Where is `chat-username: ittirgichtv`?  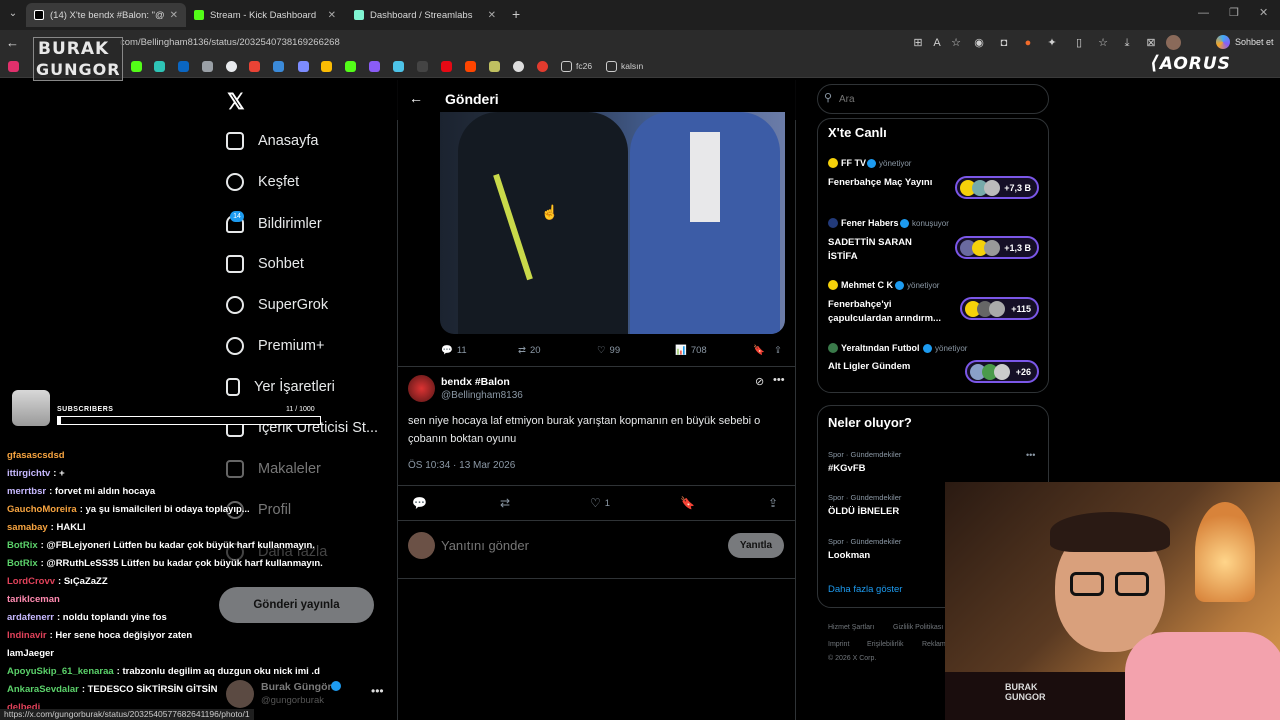
chat-username: ittirgichtv is located at coordinates (28, 473).